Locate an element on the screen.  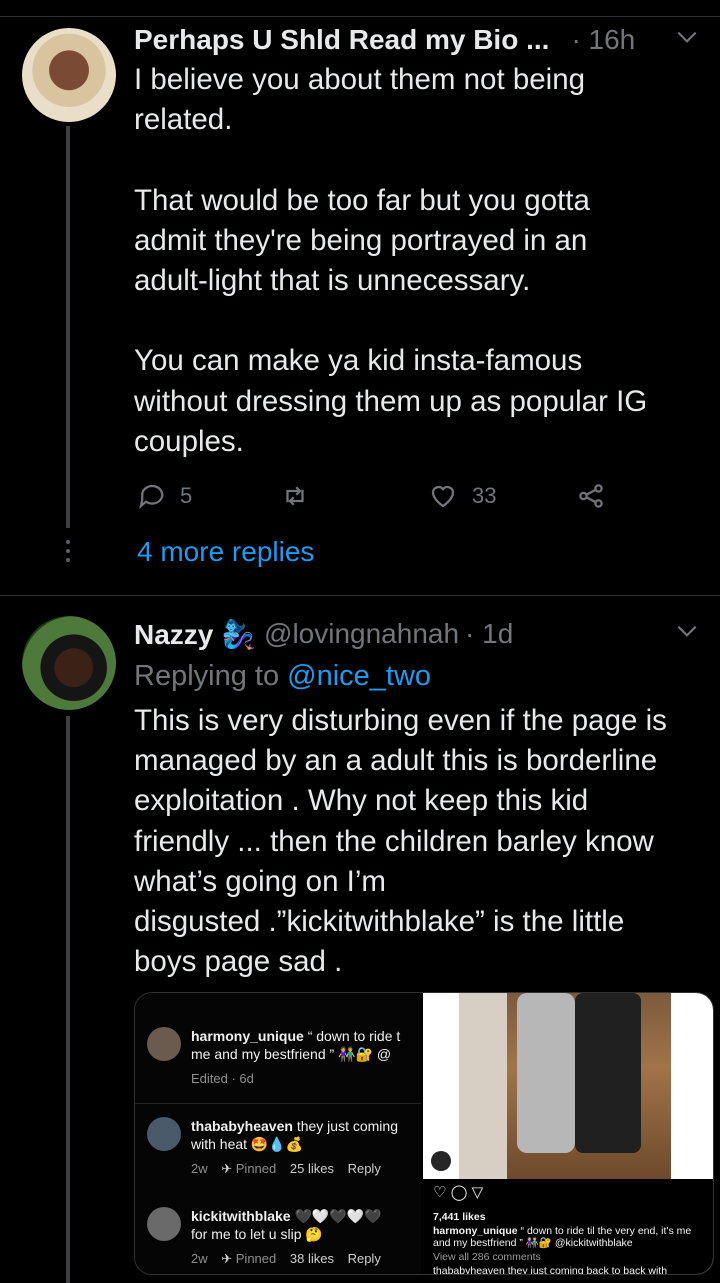
replying-to: Replying to @nice_two is located at coordinates (282, 676).